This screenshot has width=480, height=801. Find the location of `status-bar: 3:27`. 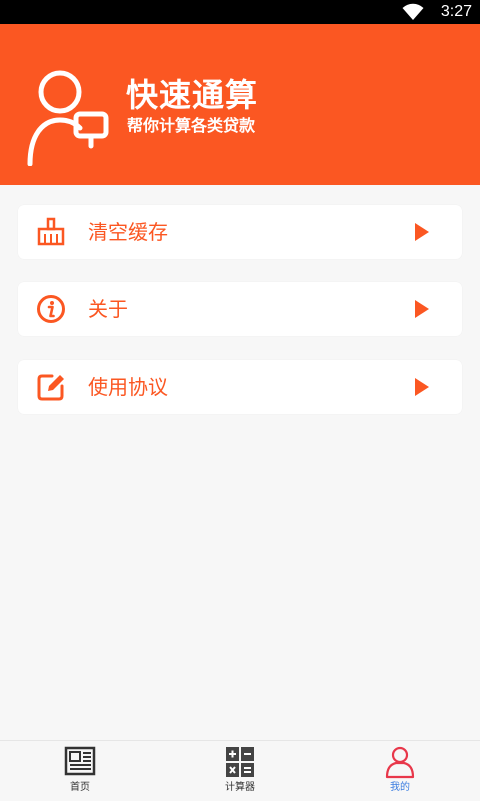

status-bar: 3:27 is located at coordinates (240, 12).